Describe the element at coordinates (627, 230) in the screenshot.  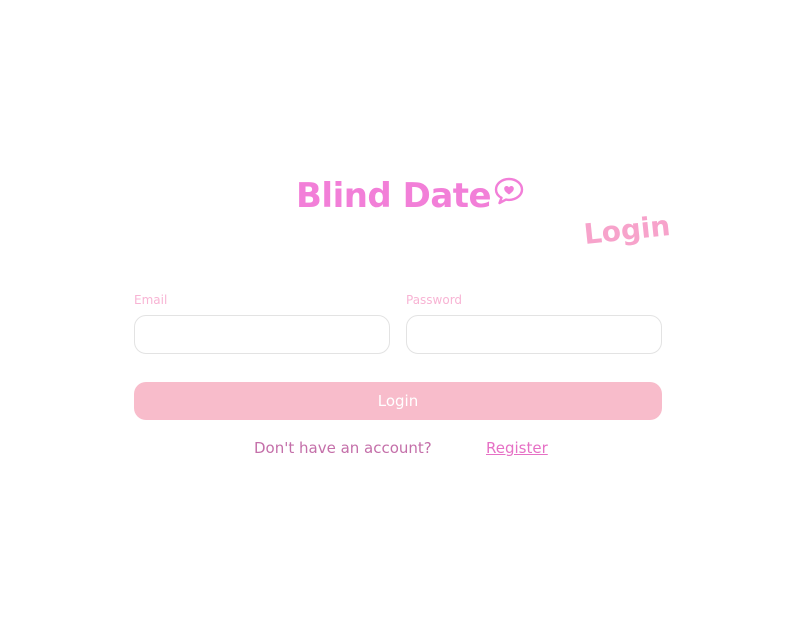
I see `page-heading: Login` at that location.